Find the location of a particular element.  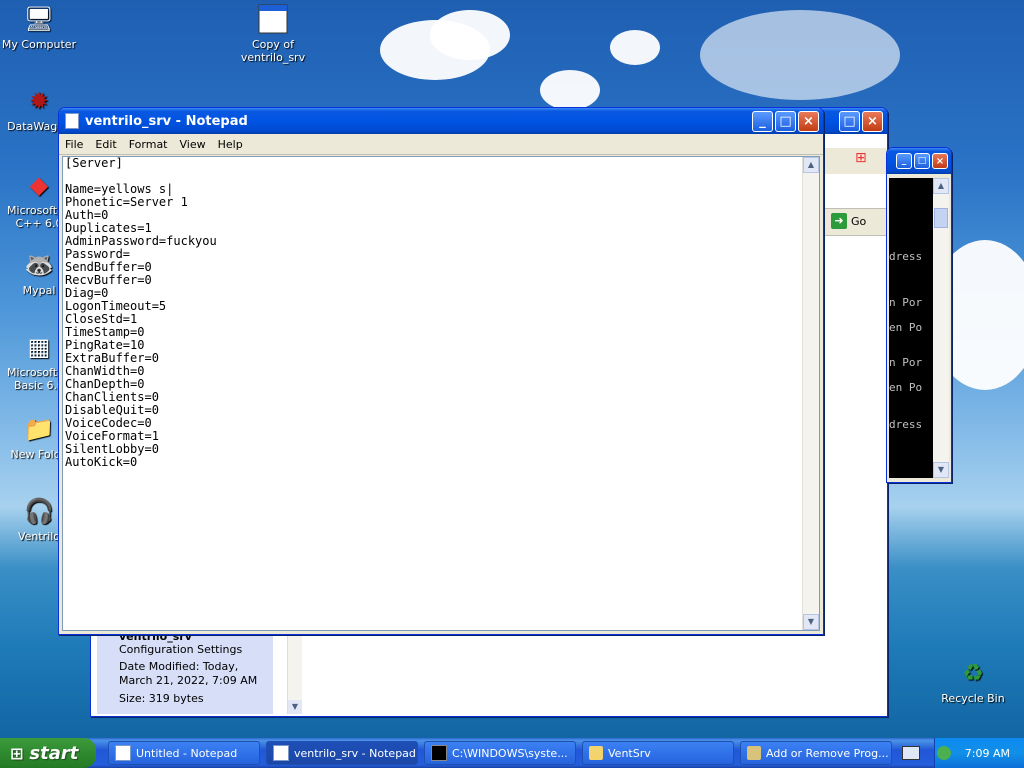

notepad-scroll-up-icon: ▲ is located at coordinates (811, 165).